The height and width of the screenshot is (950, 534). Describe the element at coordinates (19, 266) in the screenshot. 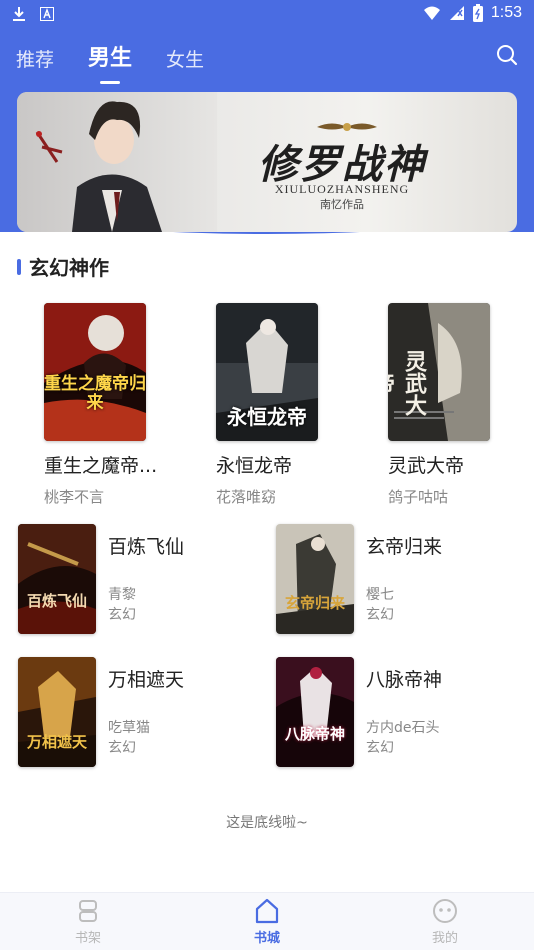

I see `section-accent-bar` at that location.